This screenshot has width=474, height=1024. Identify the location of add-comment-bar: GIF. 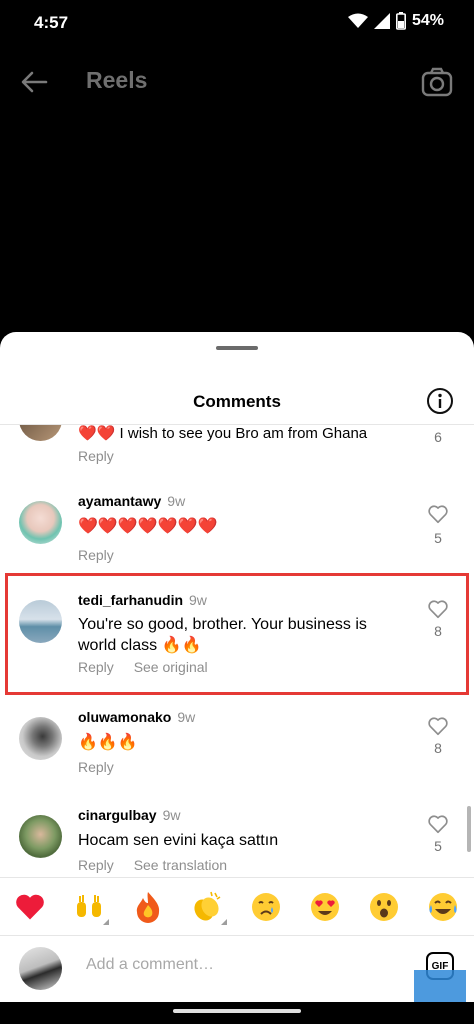
(237, 968).